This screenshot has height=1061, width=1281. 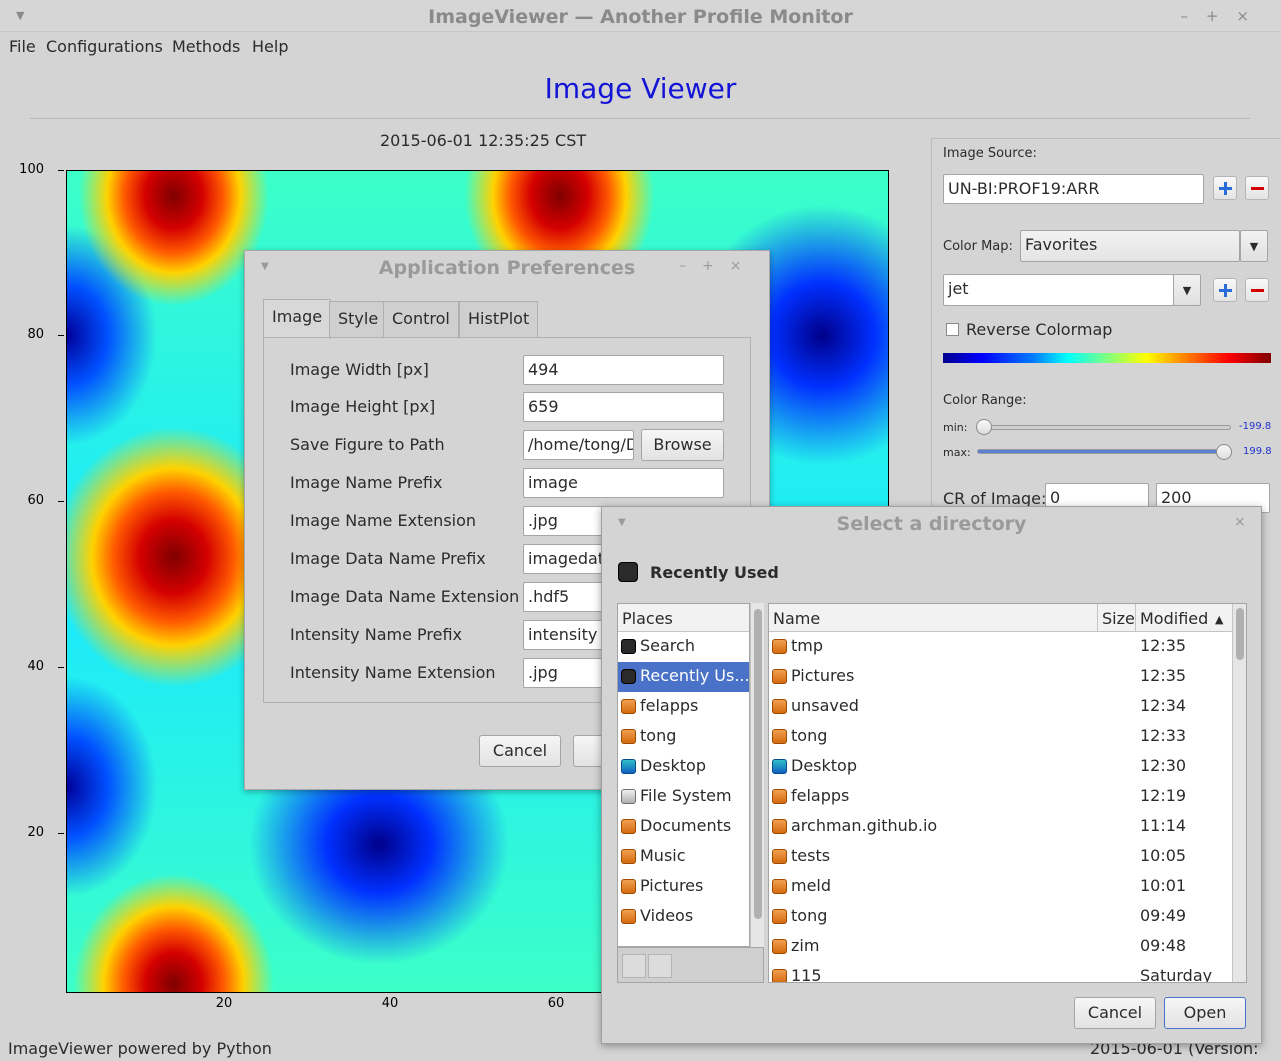 I want to click on file-row: meld 10:01, so click(x=1007, y=887).